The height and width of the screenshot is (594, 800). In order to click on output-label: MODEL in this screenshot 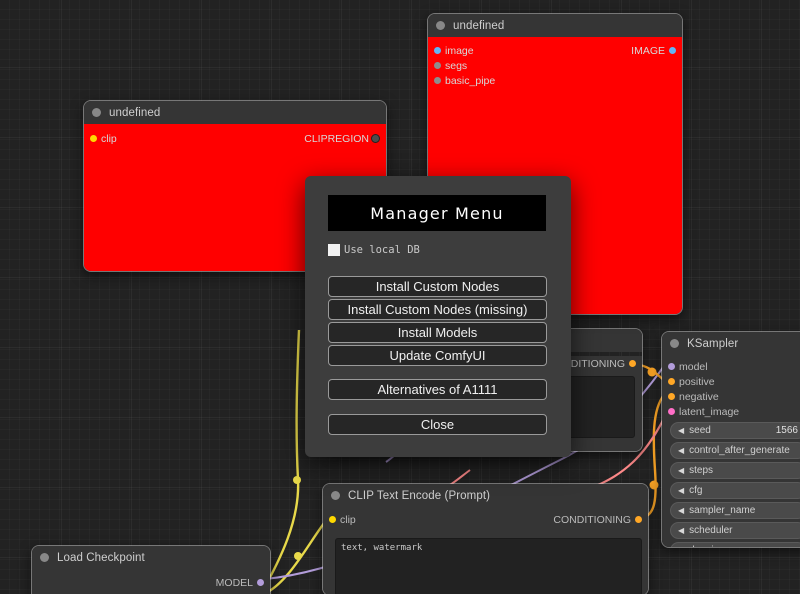, I will do `click(234, 582)`.